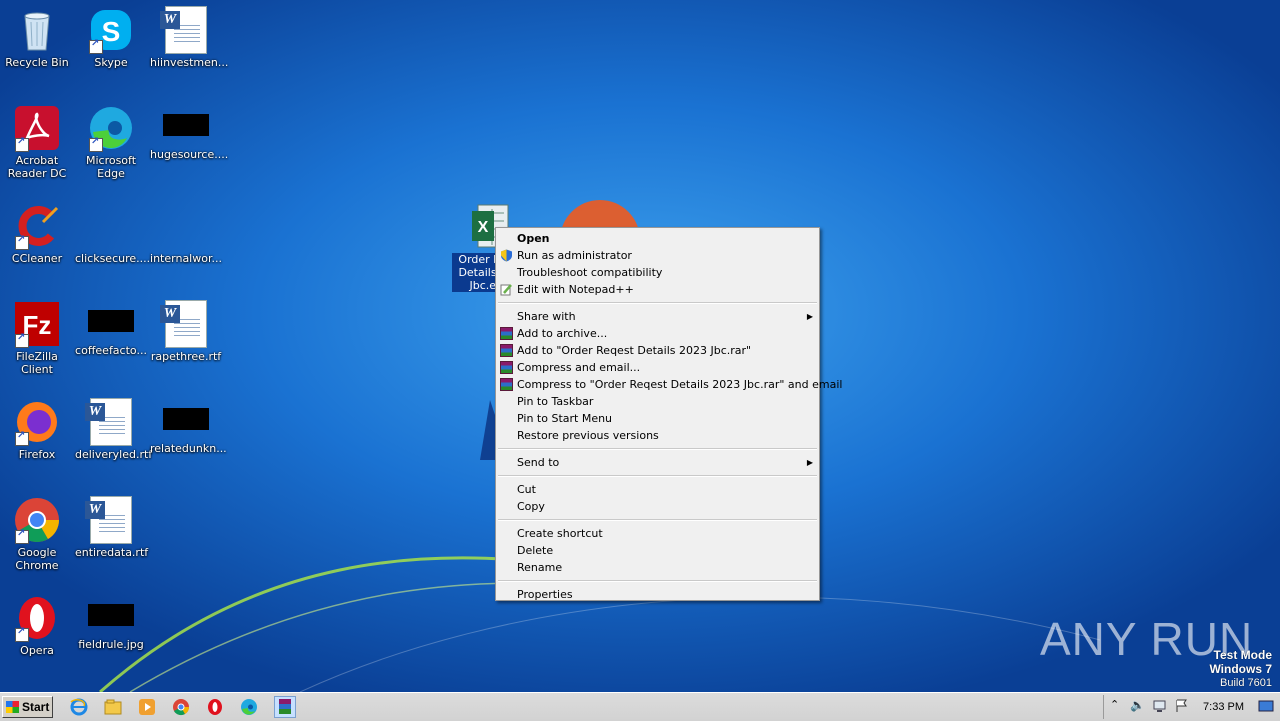 The width and height of the screenshot is (1280, 721). I want to click on icon-label: Acrobat Reader DC, so click(37, 167).